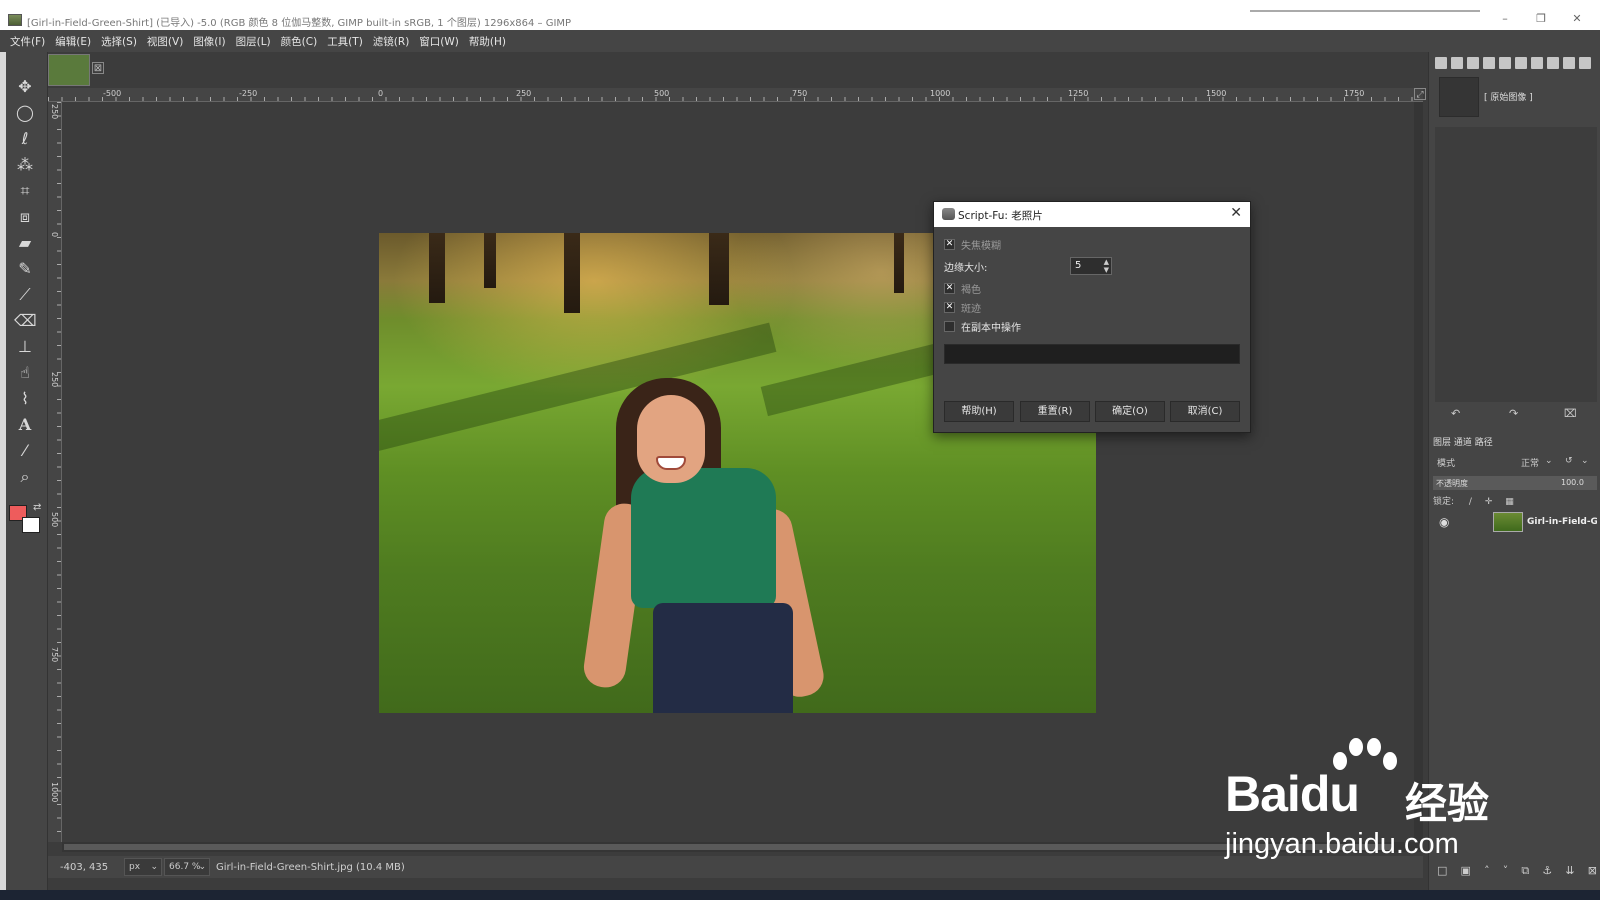 The height and width of the screenshot is (900, 1600). I want to click on dock-menu-icon, so click(1585, 63).